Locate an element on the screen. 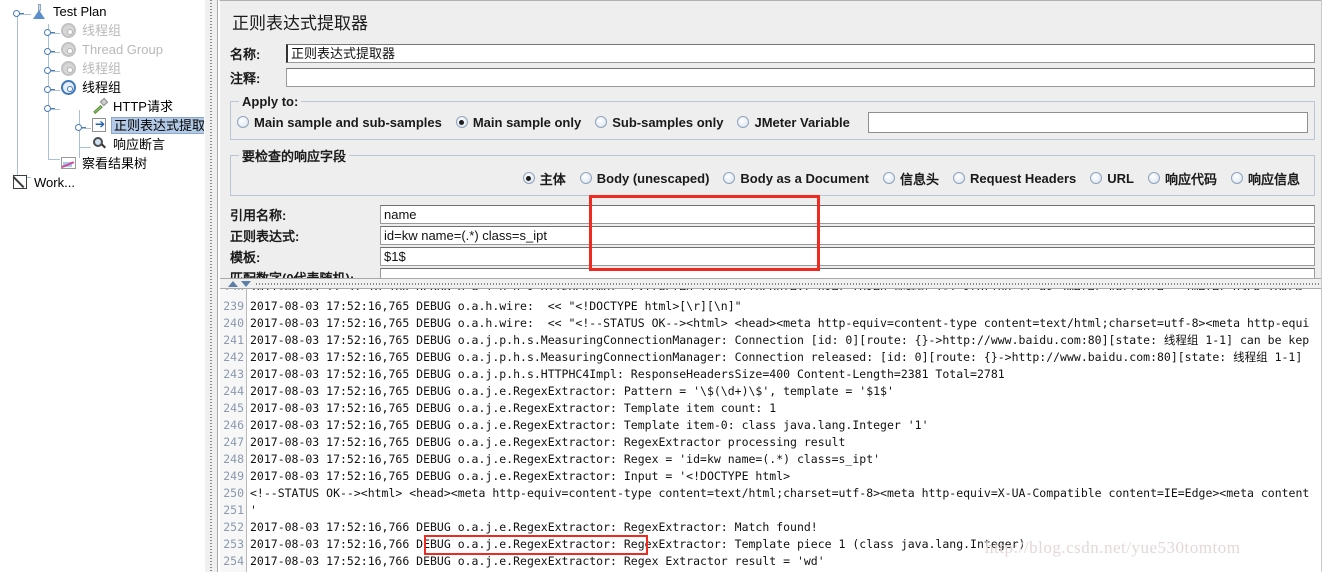 The image size is (1322, 572). log-line-number: 254 is located at coordinates (233, 561).